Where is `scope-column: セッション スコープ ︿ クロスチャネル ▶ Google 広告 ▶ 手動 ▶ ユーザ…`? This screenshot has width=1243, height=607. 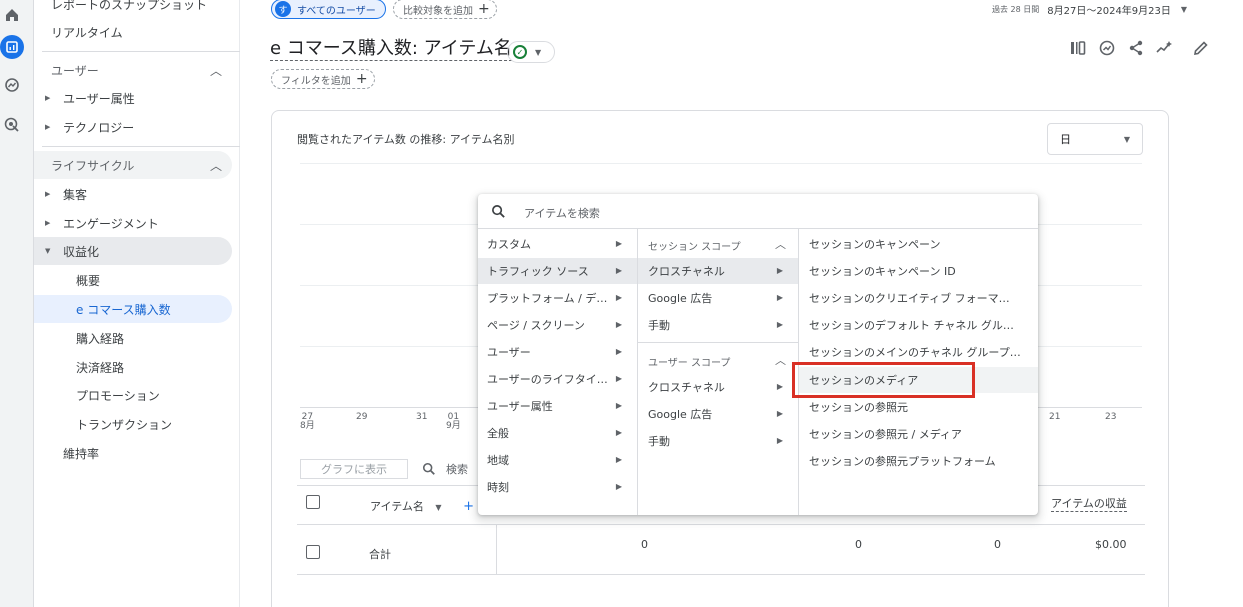
scope-column: セッション スコープ ︿ クロスチャネル ▶ Google 広告 ▶ 手動 ▶ ユーザ… is located at coordinates (718, 372).